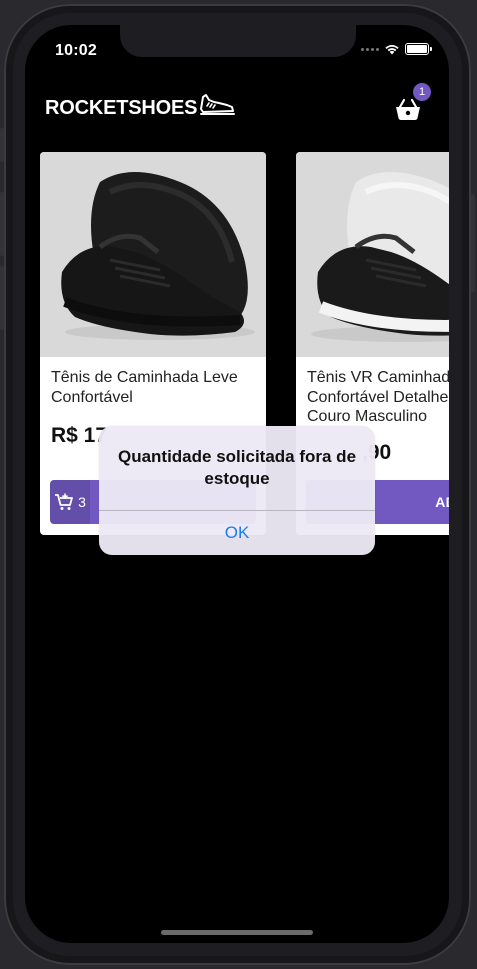 Image resolution: width=477 pixels, height=969 pixels. Describe the element at coordinates (237, 467) in the screenshot. I see `alert-message: Quantidade solicitada fora de estoque` at that location.